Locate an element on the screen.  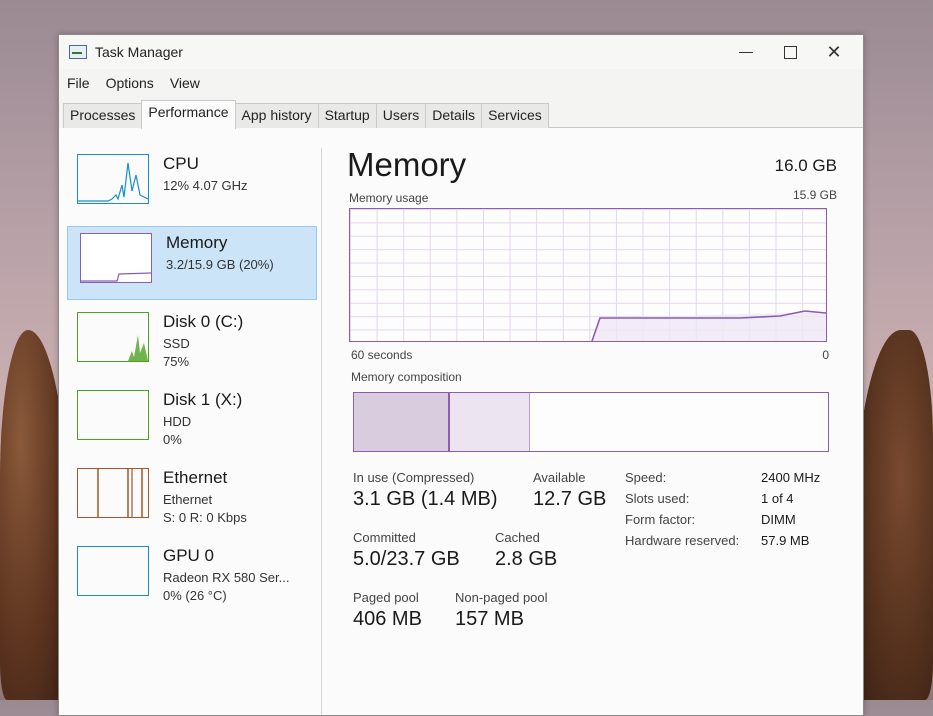
slots-used-value: 1 of 4 is located at coordinates (777, 498).